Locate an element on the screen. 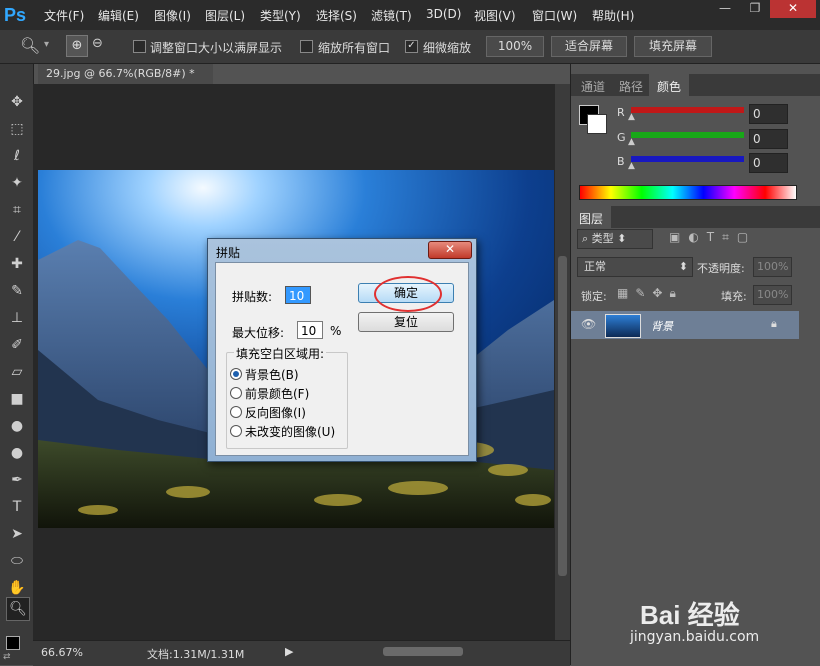 The image size is (820, 666). layer-filter-dropdown: ⌕ 类型 ⬍ is located at coordinates (615, 239).